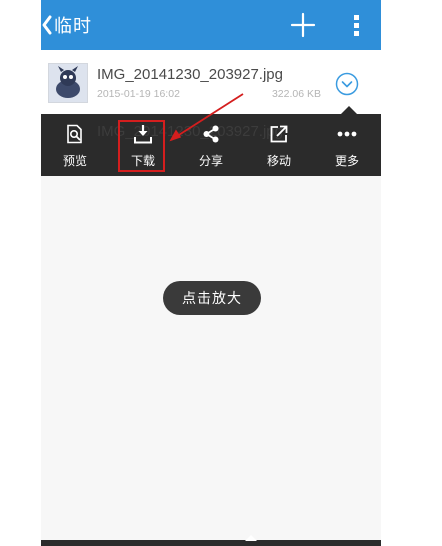  I want to click on preview-button: 预览, so click(75, 145).